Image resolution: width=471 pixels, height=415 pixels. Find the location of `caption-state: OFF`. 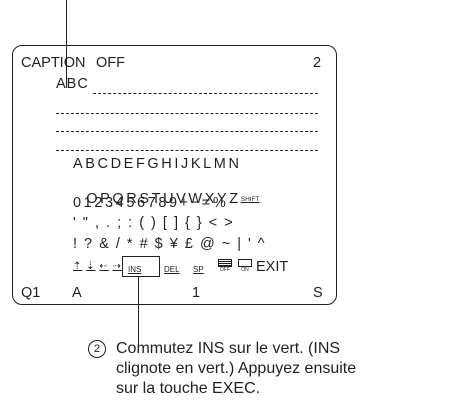

caption-state: OFF is located at coordinates (110, 63).